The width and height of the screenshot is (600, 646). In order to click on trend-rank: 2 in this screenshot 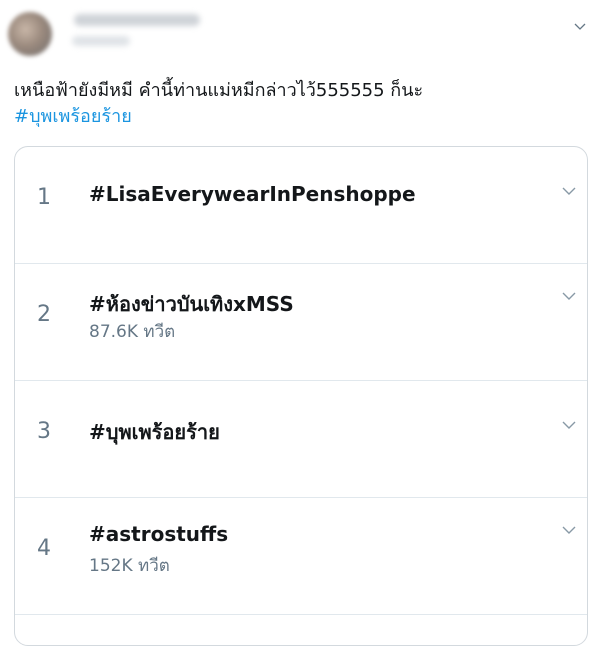, I will do `click(44, 314)`.